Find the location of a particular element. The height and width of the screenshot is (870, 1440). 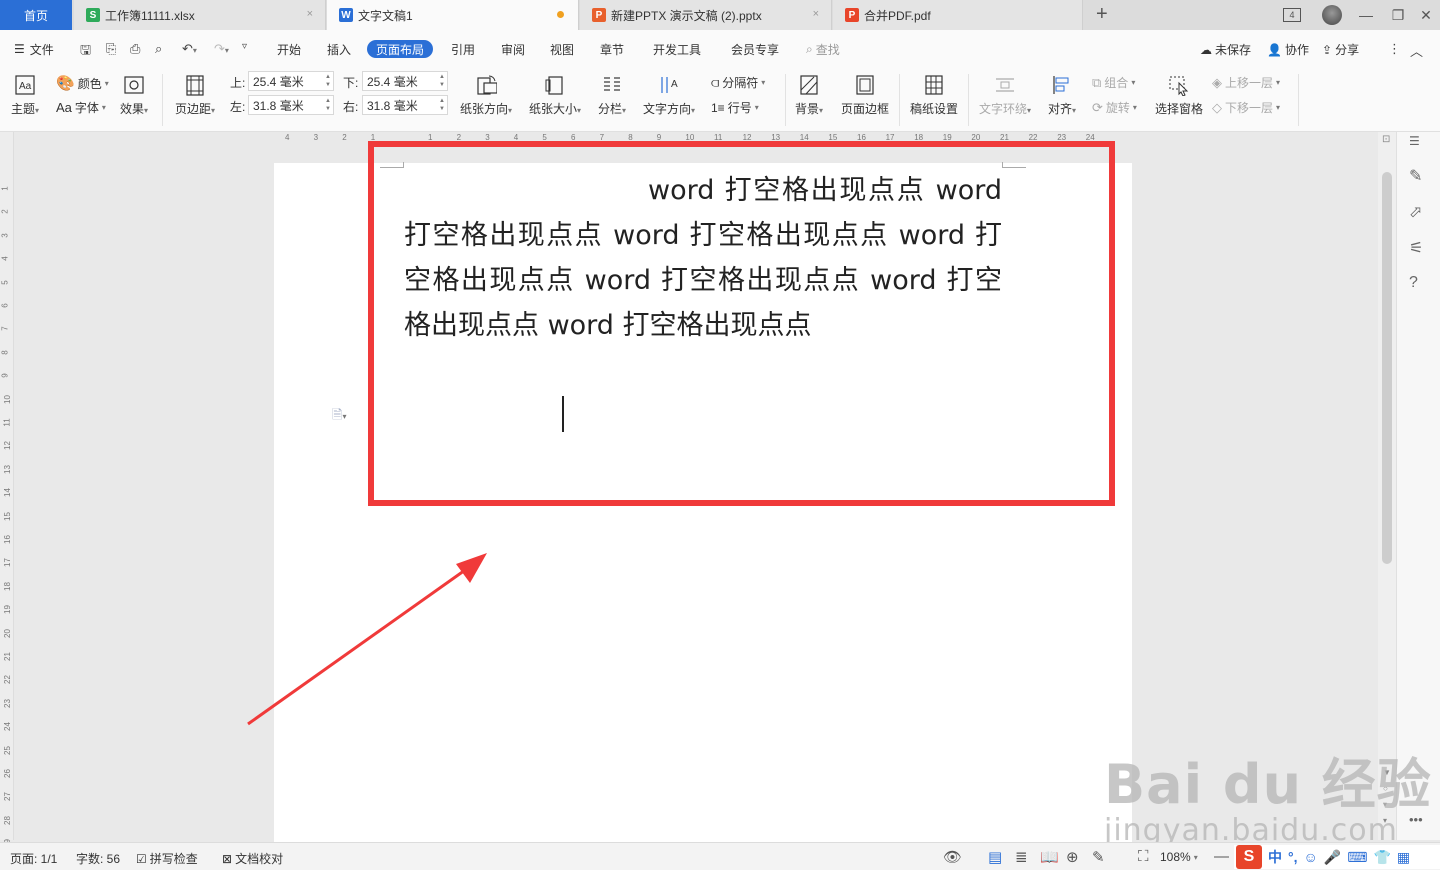

file-menu: ☰ 文件 is located at coordinates (34, 49).